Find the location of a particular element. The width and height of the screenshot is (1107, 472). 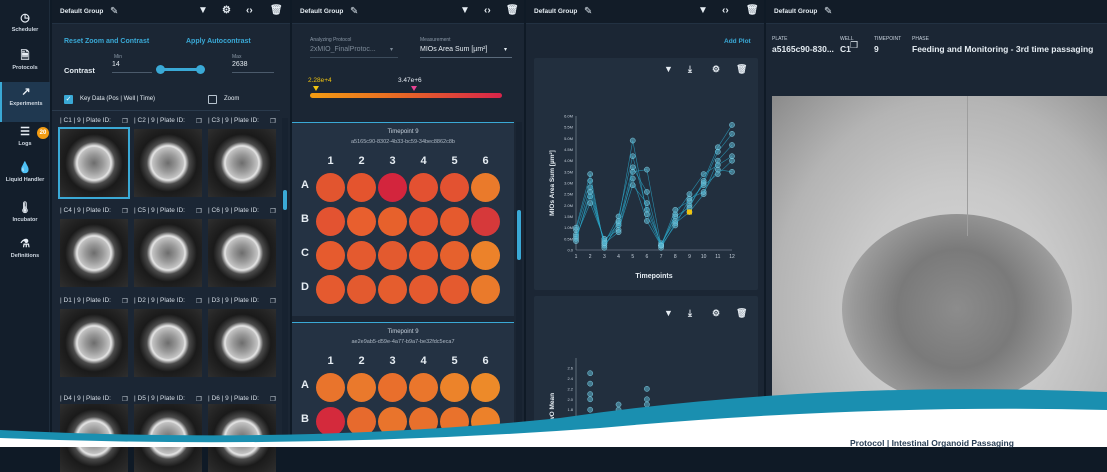

footer-wave is located at coordinates (553, 418).